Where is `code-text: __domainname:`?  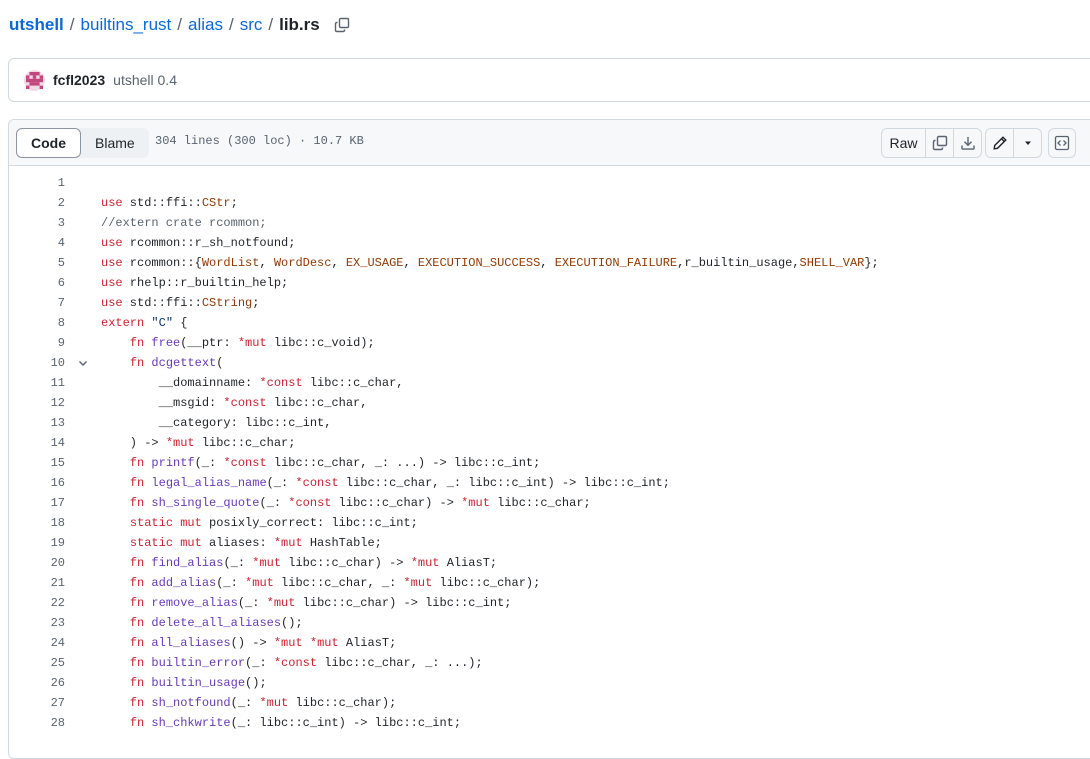 code-text: __domainname: is located at coordinates (180, 383).